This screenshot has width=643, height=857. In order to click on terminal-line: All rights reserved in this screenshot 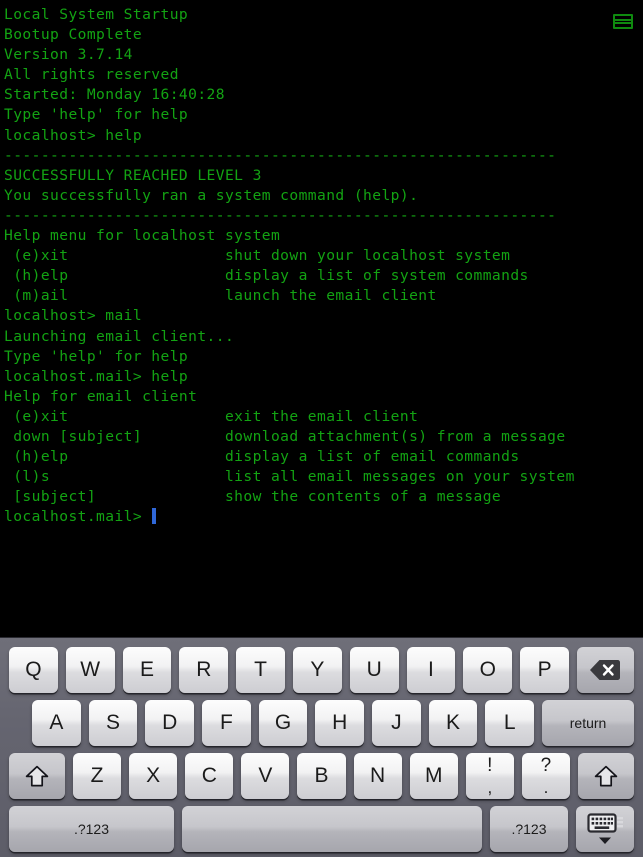, I will do `click(91, 75)`.